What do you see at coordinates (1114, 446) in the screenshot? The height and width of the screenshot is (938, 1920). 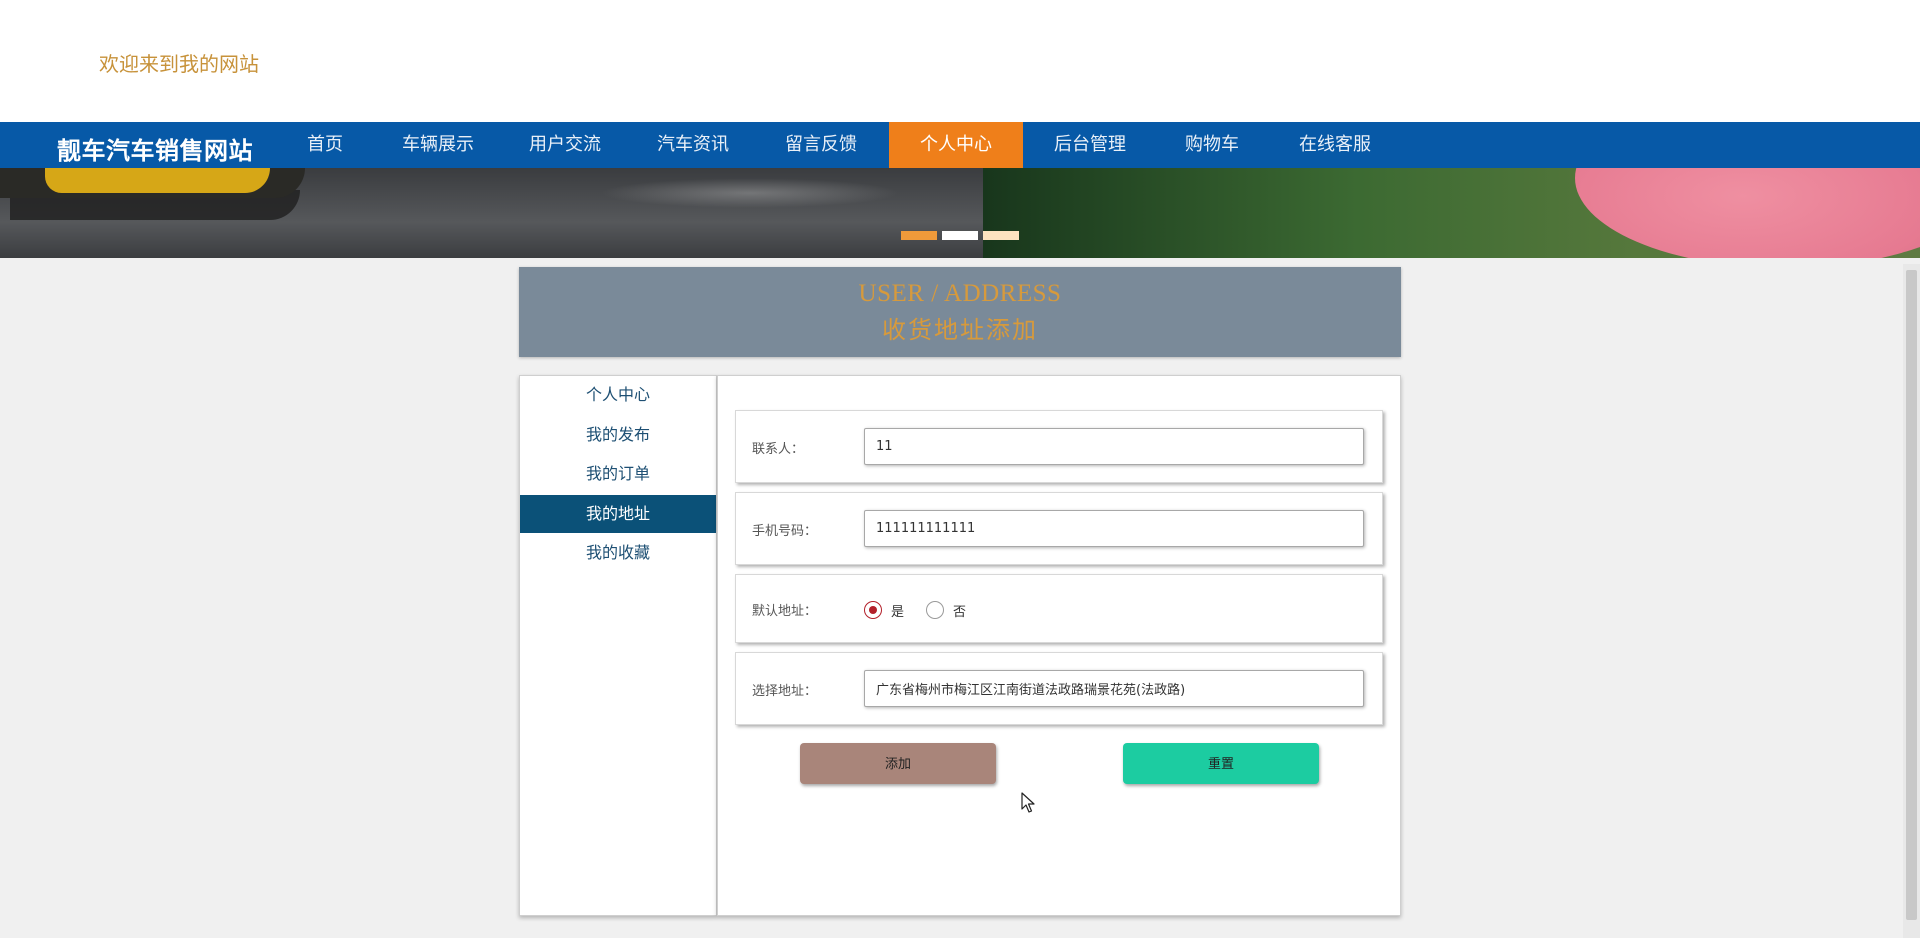 I see `contact-input` at bounding box center [1114, 446].